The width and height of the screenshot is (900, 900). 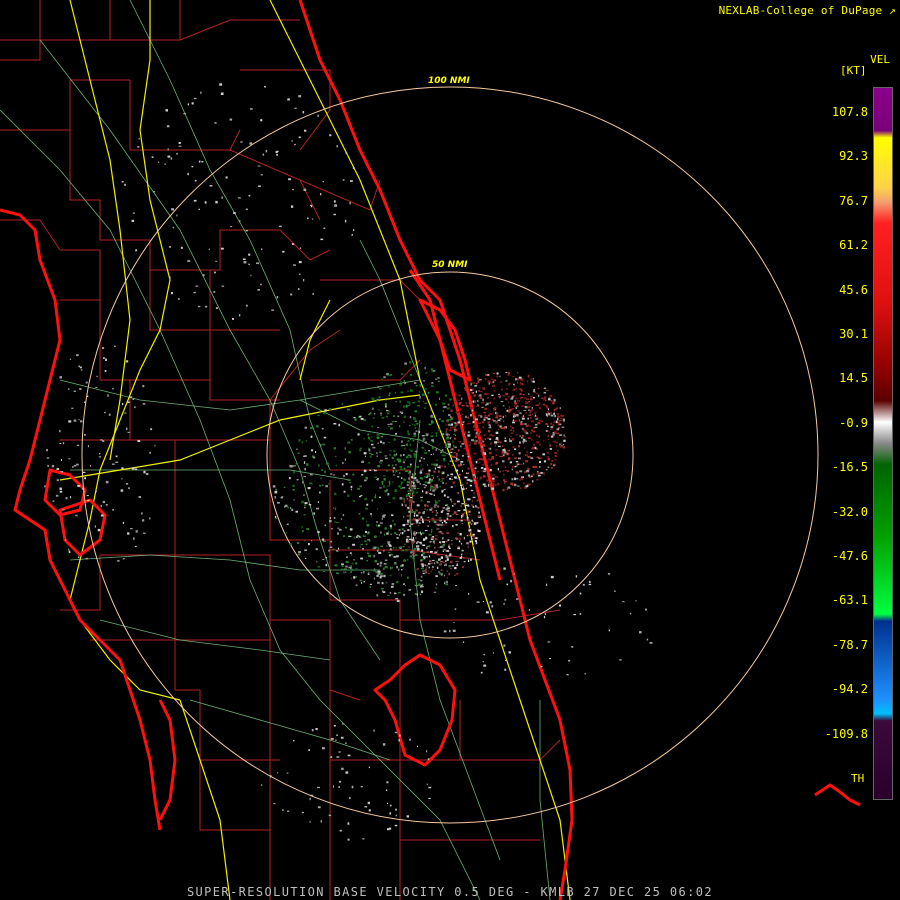 I want to click on credit-label: NEXLAB-College of DuPage ↗, so click(x=807, y=10).